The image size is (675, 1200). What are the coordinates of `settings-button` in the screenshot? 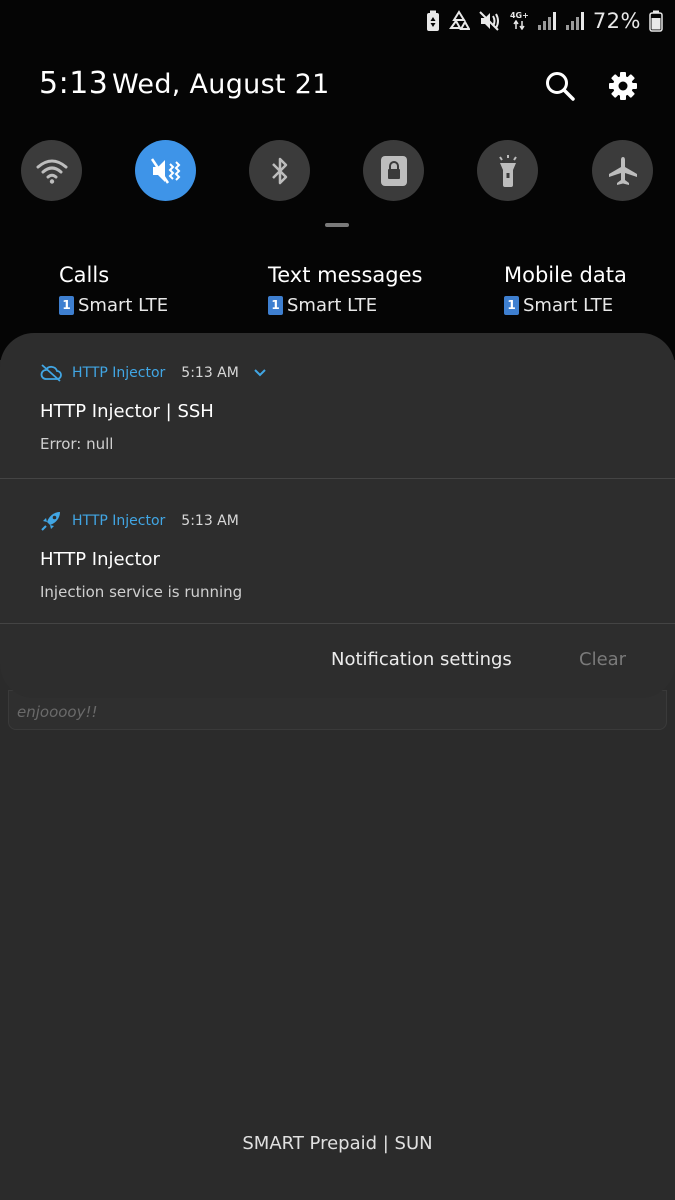 It's located at (623, 86).